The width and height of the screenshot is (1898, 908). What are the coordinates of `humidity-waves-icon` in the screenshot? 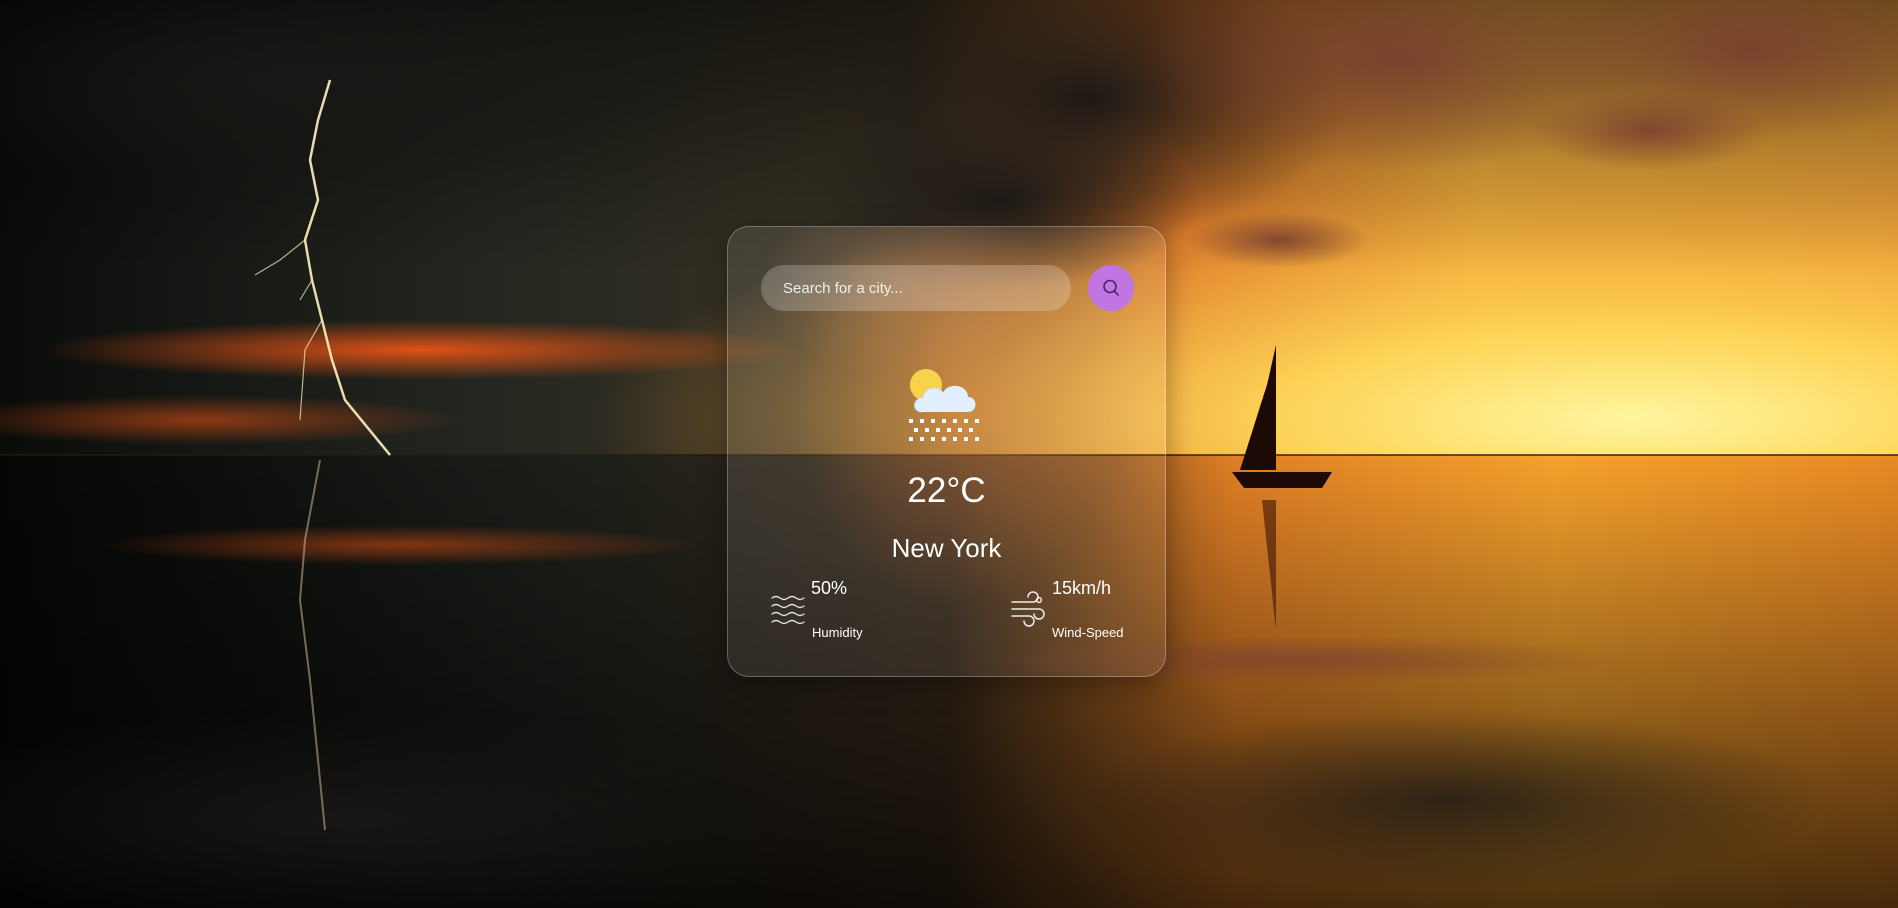 It's located at (788, 610).